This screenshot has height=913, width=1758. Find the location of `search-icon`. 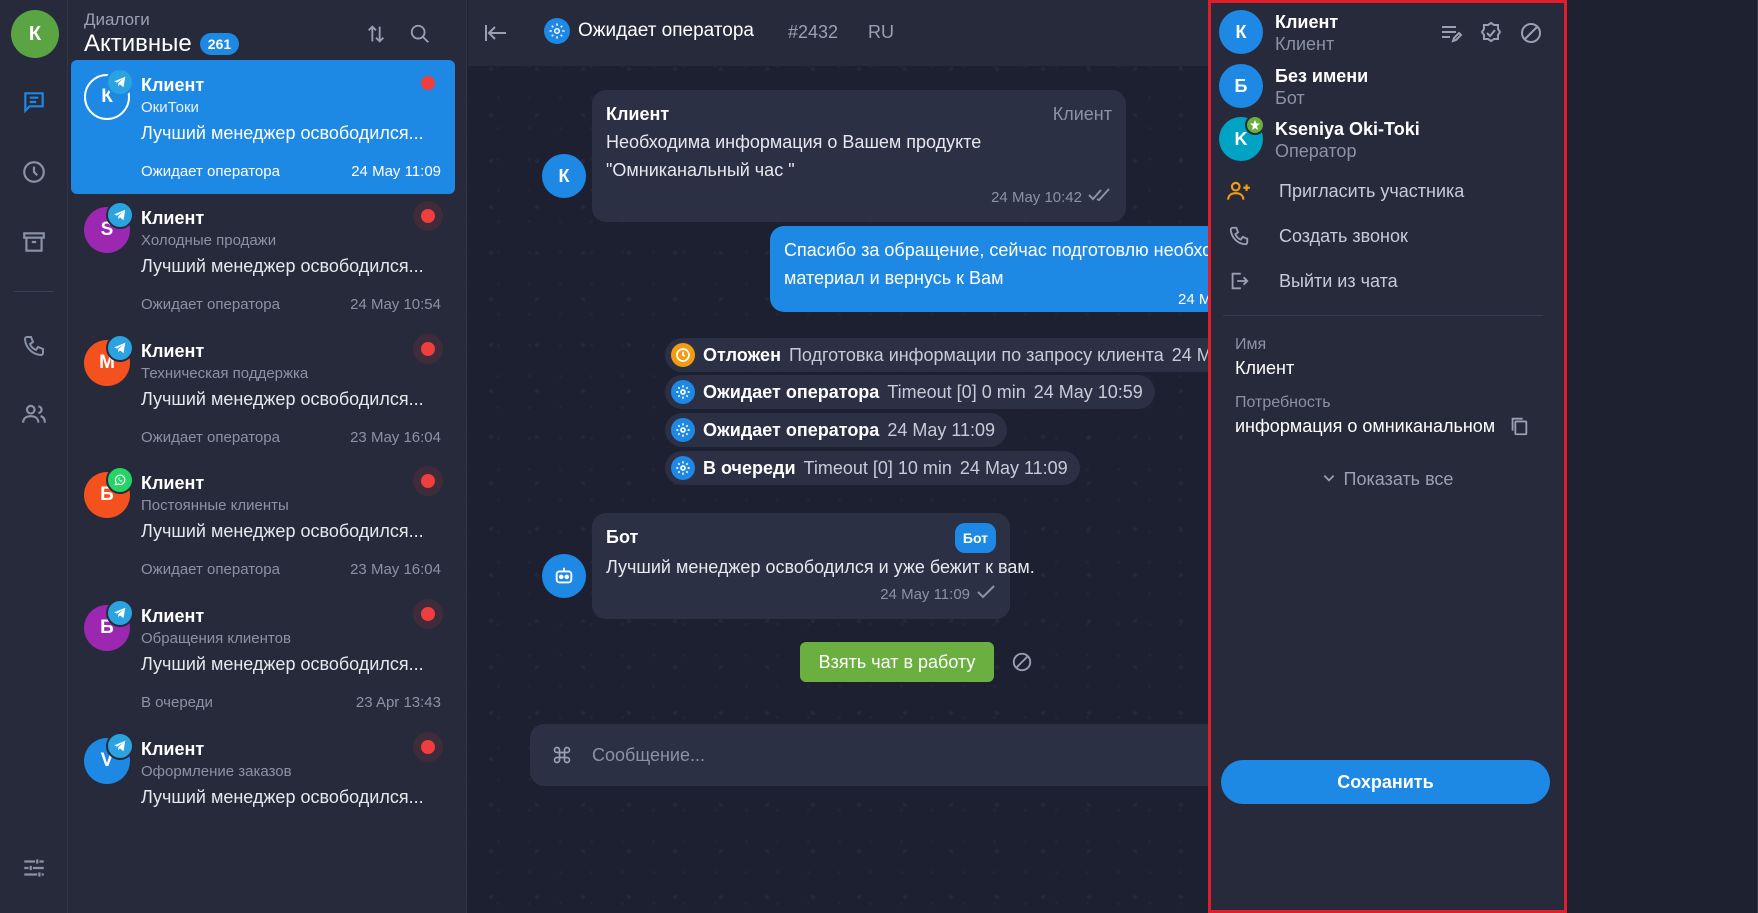

search-icon is located at coordinates (420, 34).